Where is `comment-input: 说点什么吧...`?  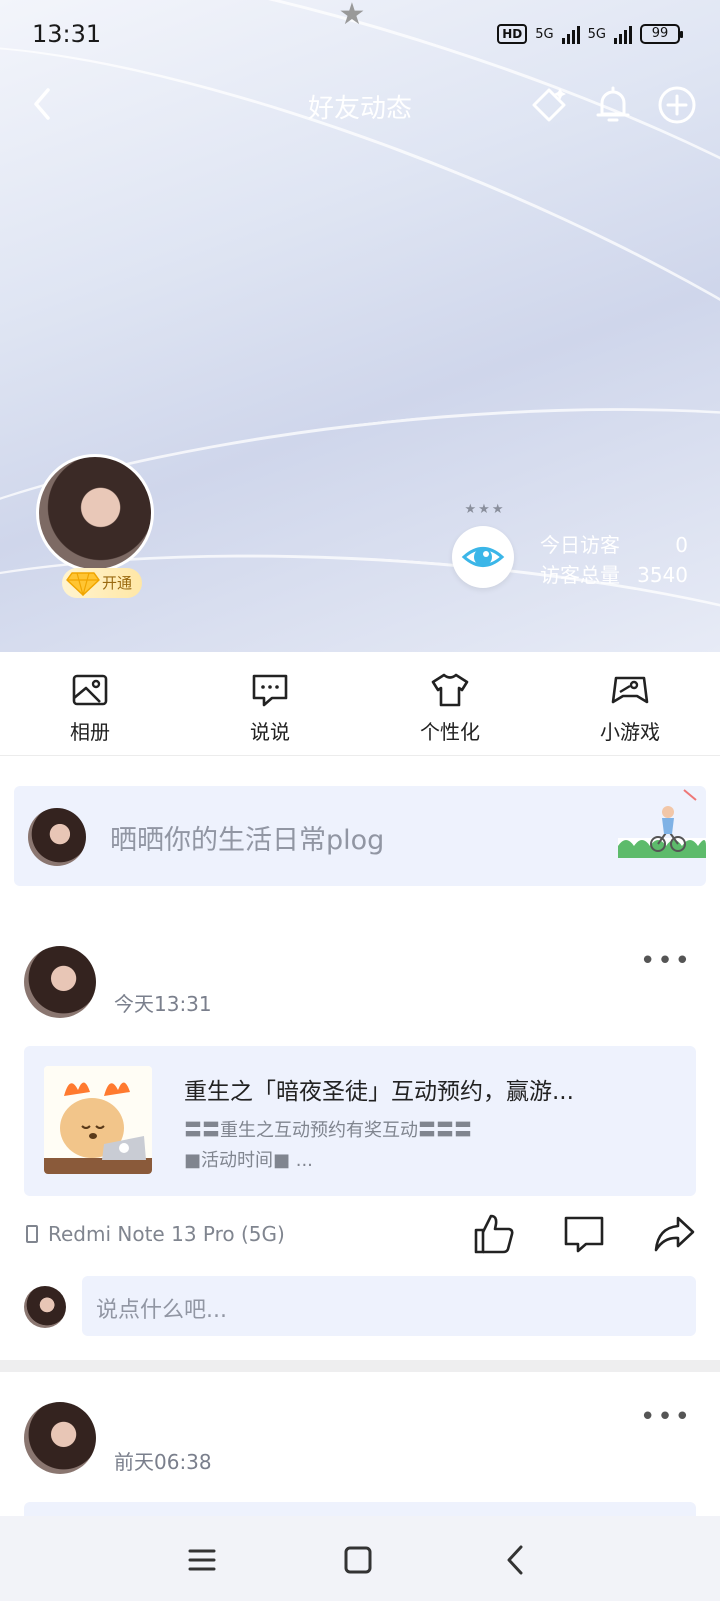 comment-input: 说点什么吧... is located at coordinates (389, 1306).